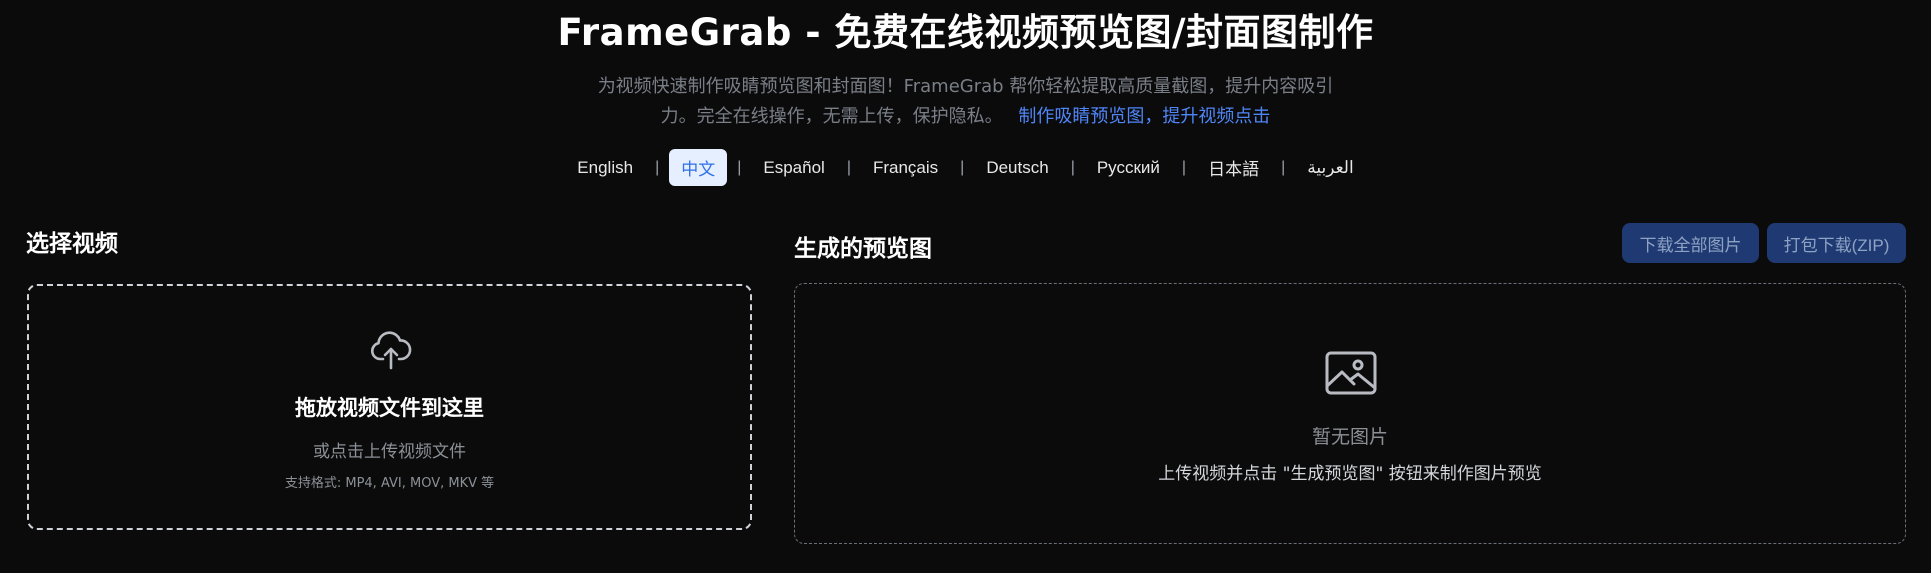 The image size is (1931, 573). What do you see at coordinates (1330, 168) in the screenshot?
I see `lang-arabic: العربية` at bounding box center [1330, 168].